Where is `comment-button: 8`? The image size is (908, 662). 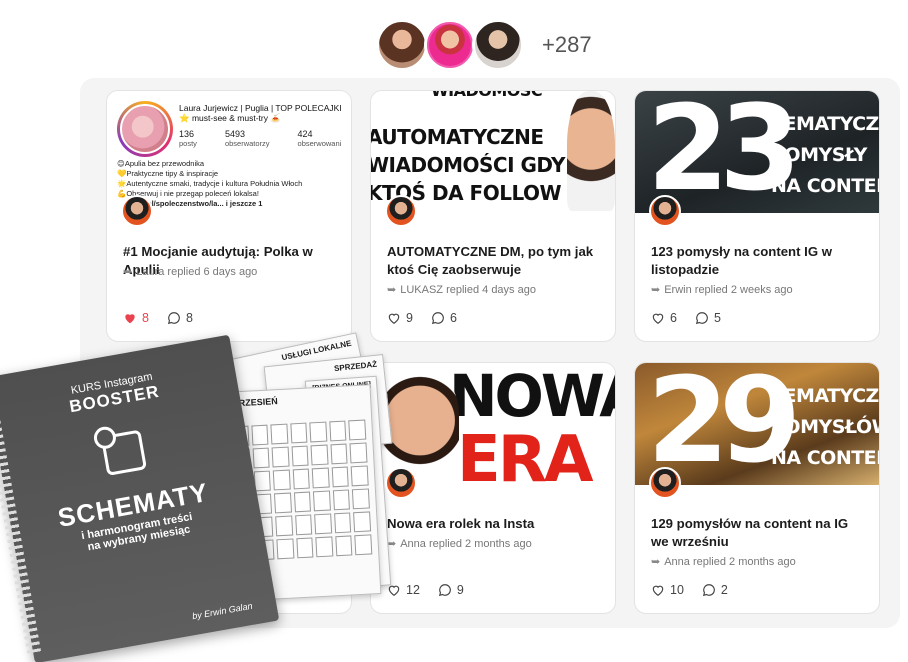 comment-button: 8 is located at coordinates (180, 318).